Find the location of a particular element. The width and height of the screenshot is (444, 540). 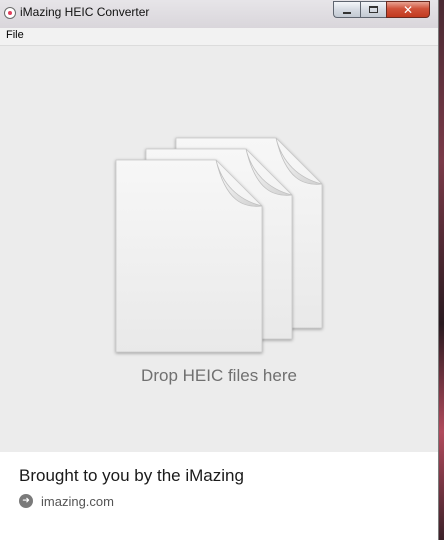

menu-bar: File is located at coordinates (219, 37).